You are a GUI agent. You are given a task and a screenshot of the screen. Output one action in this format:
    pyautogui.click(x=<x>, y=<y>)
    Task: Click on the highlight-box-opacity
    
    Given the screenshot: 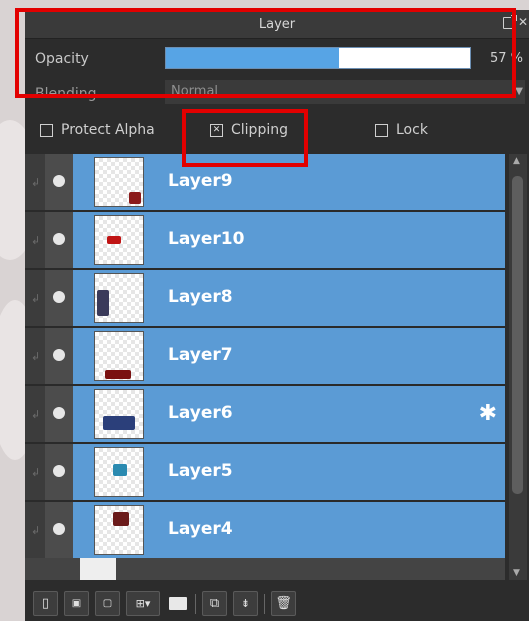 What is the action you would take?
    pyautogui.click(x=265, y=53)
    